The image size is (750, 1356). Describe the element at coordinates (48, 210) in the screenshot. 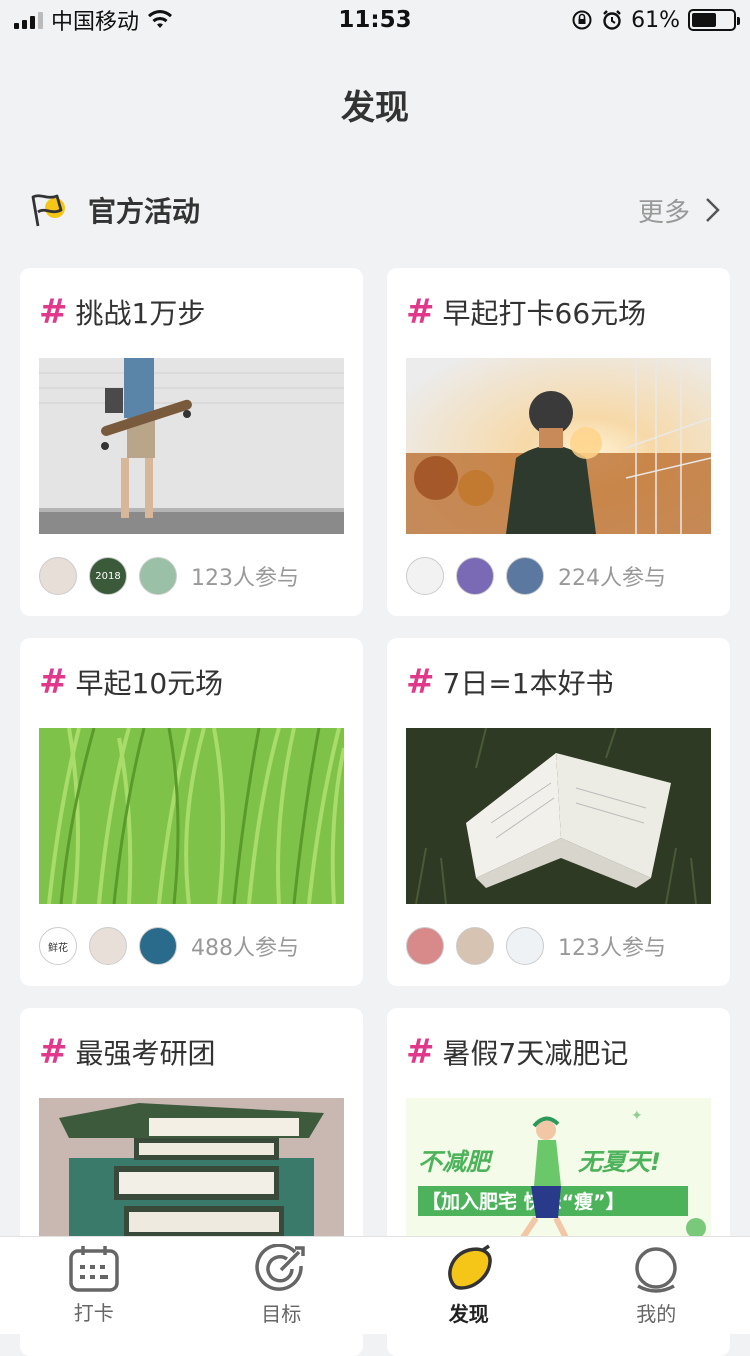

I see `flag-icon` at that location.